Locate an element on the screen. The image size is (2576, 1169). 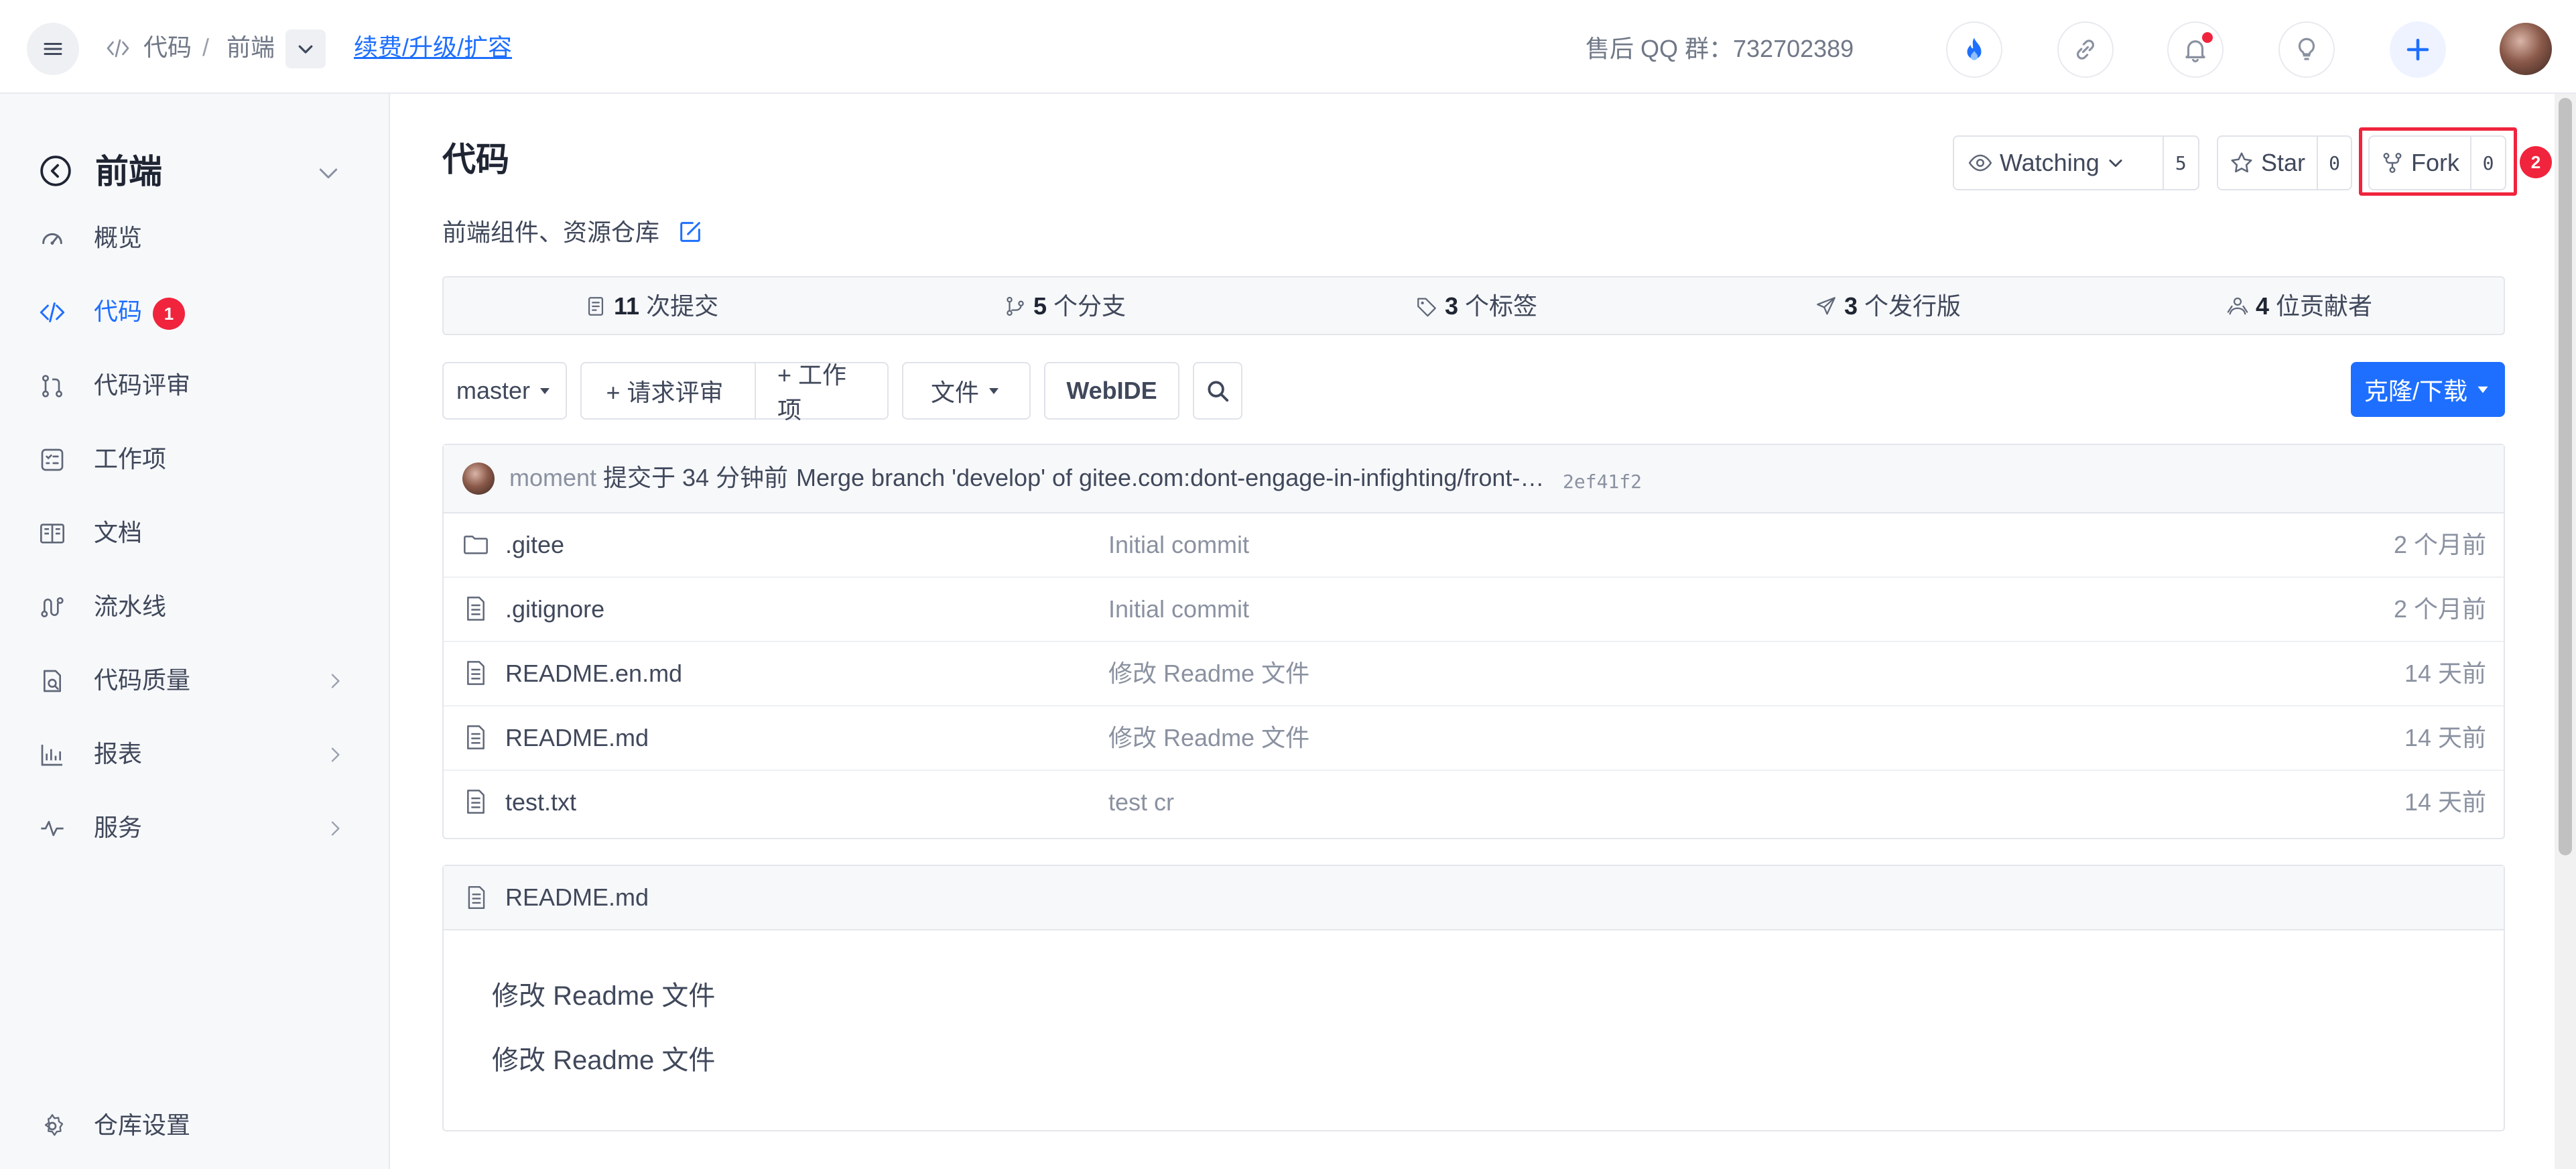
star-button: Star is located at coordinates (2268, 163).